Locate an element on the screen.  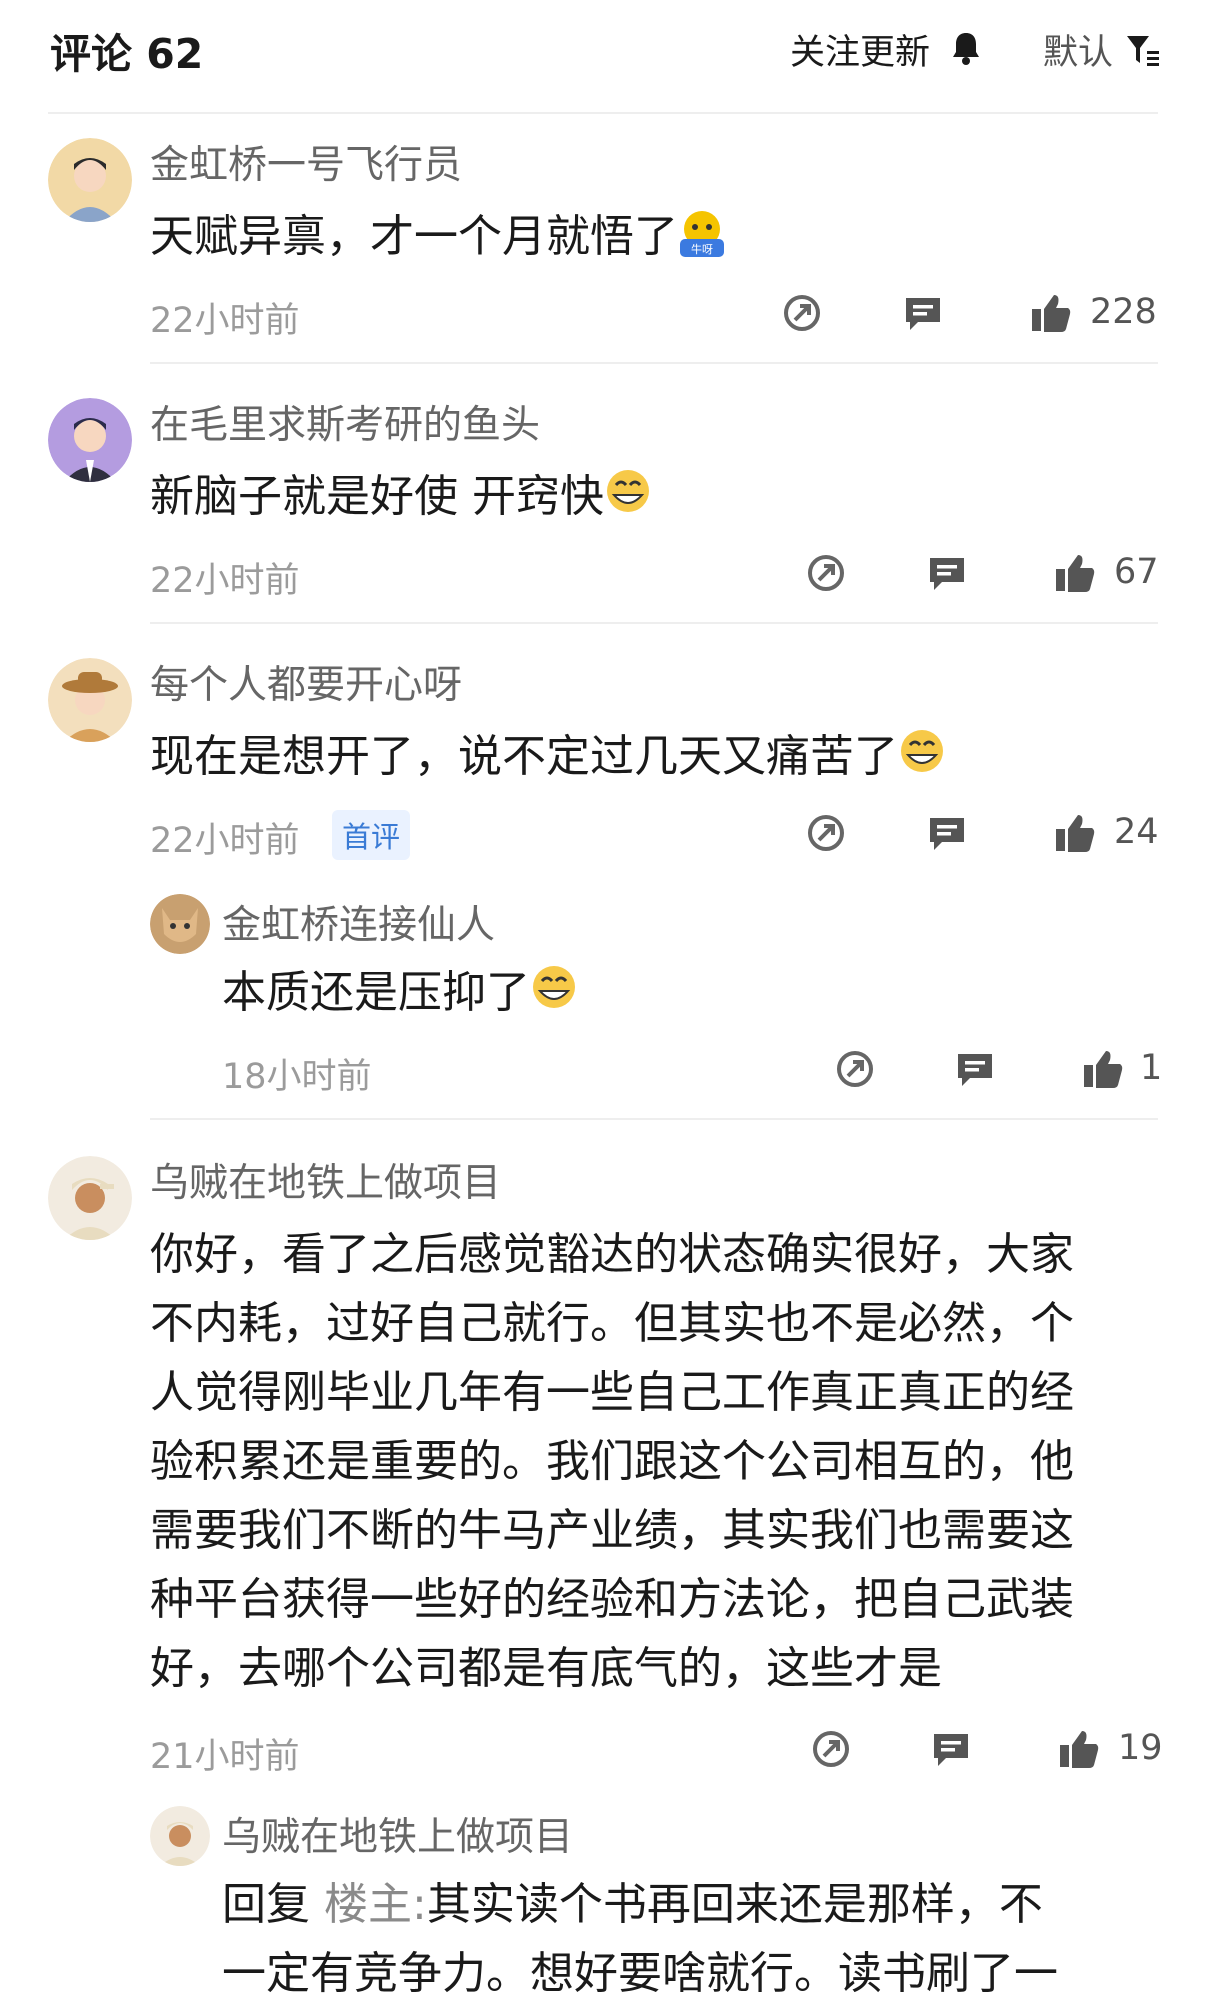
comment-username: 每个人都要开心呀 is located at coordinates (306, 682).